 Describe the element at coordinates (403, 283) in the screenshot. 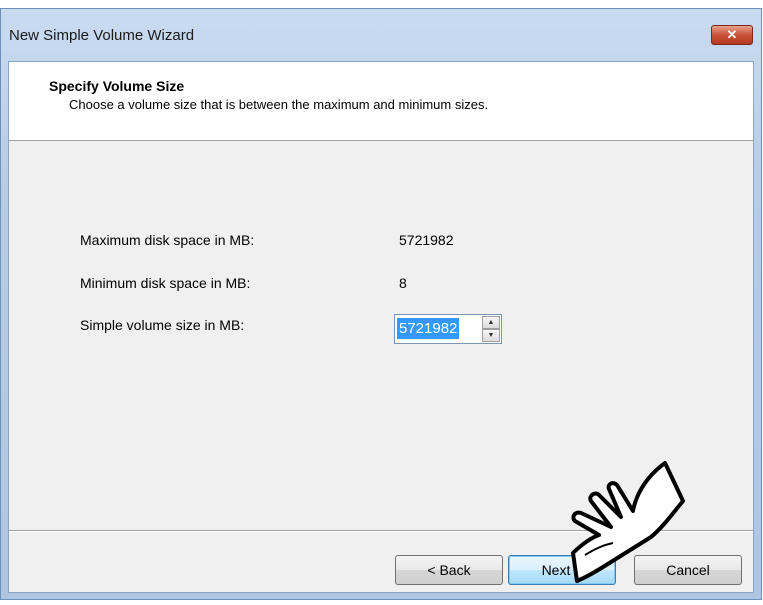

I see `min-space-value: 8` at that location.